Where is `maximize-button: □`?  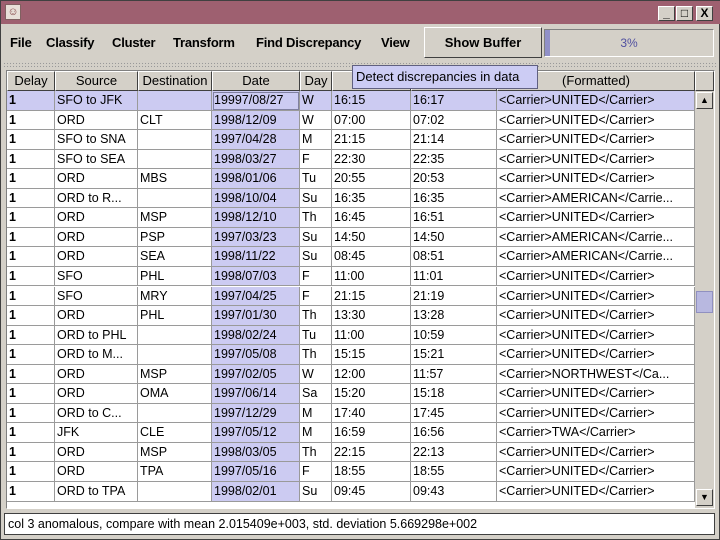 maximize-button: □ is located at coordinates (684, 13).